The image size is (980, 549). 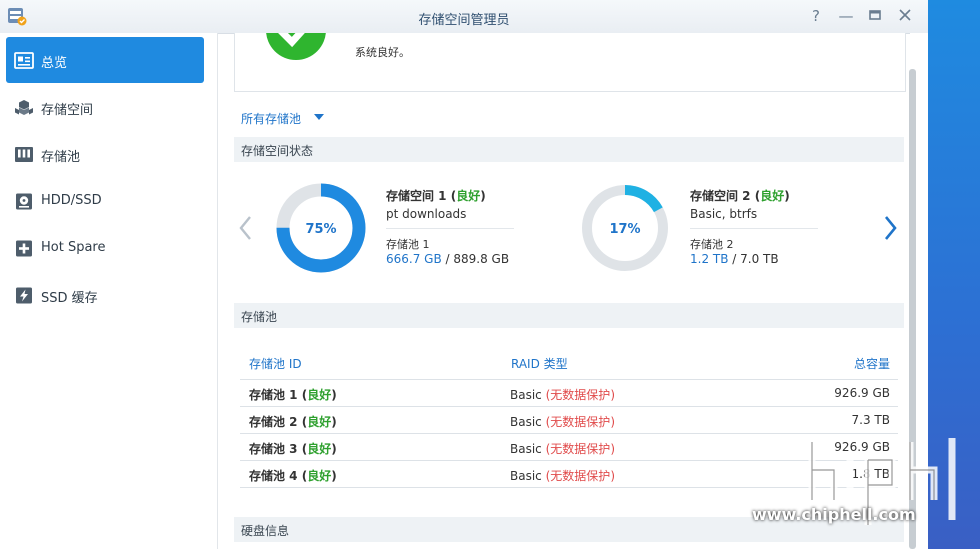 I want to click on chevron-right-icon, so click(x=890, y=228).